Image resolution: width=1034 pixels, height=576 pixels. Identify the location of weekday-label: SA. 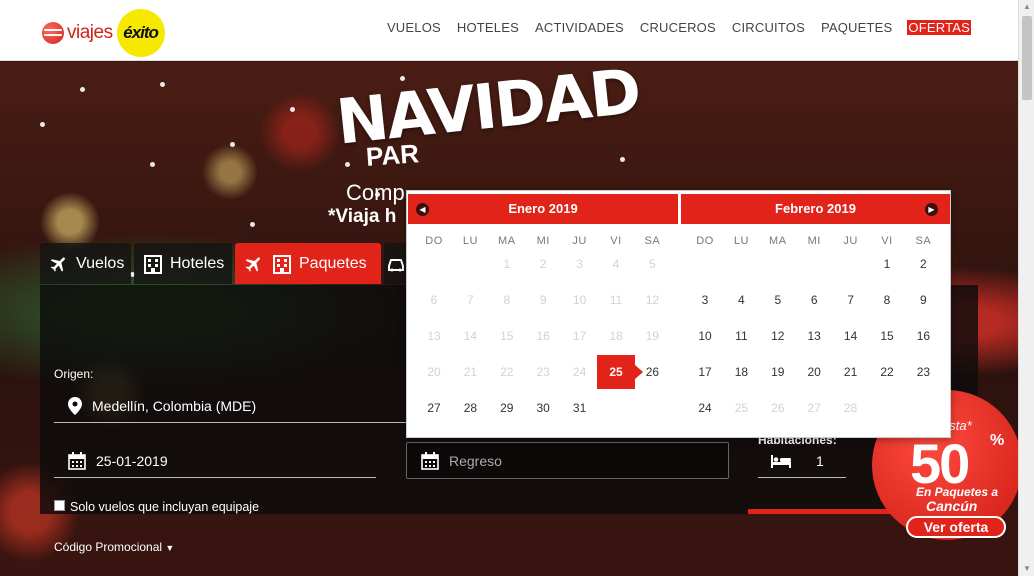
(923, 241).